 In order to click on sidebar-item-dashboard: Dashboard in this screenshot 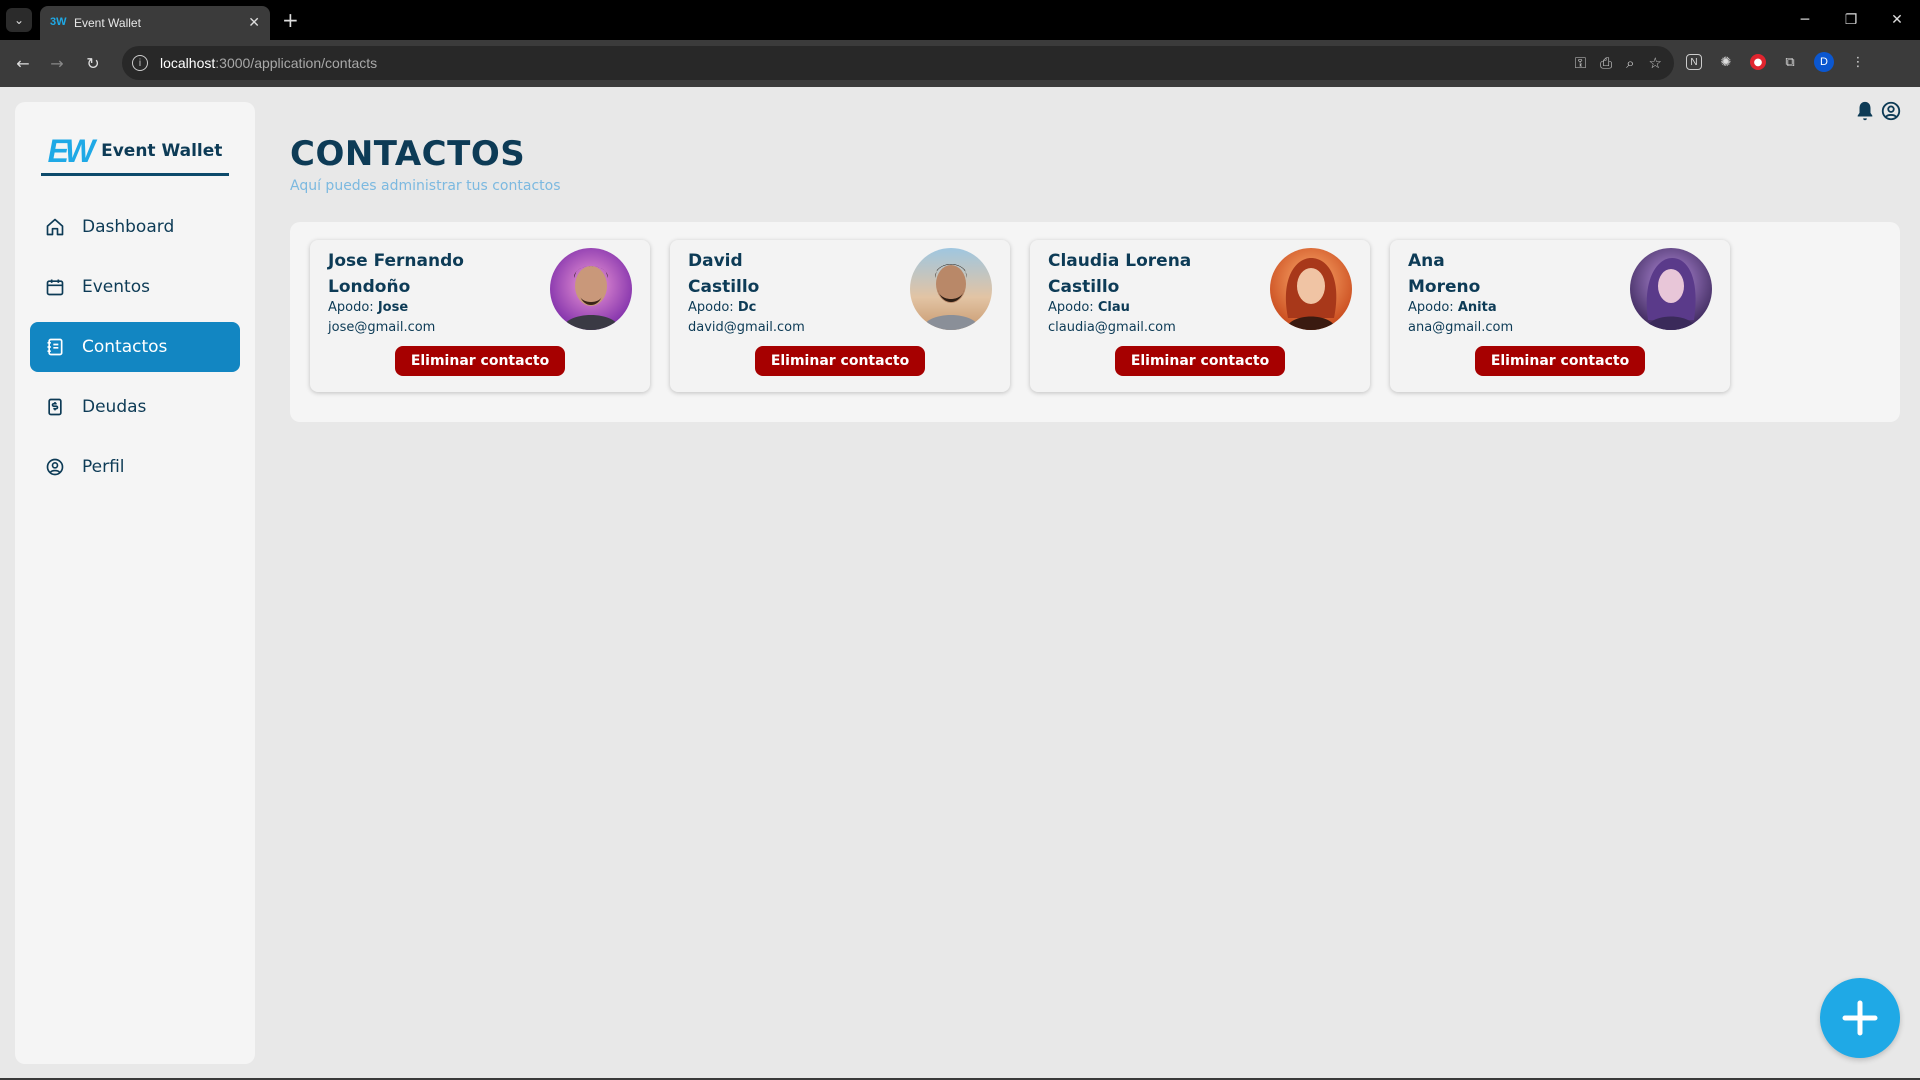, I will do `click(135, 227)`.